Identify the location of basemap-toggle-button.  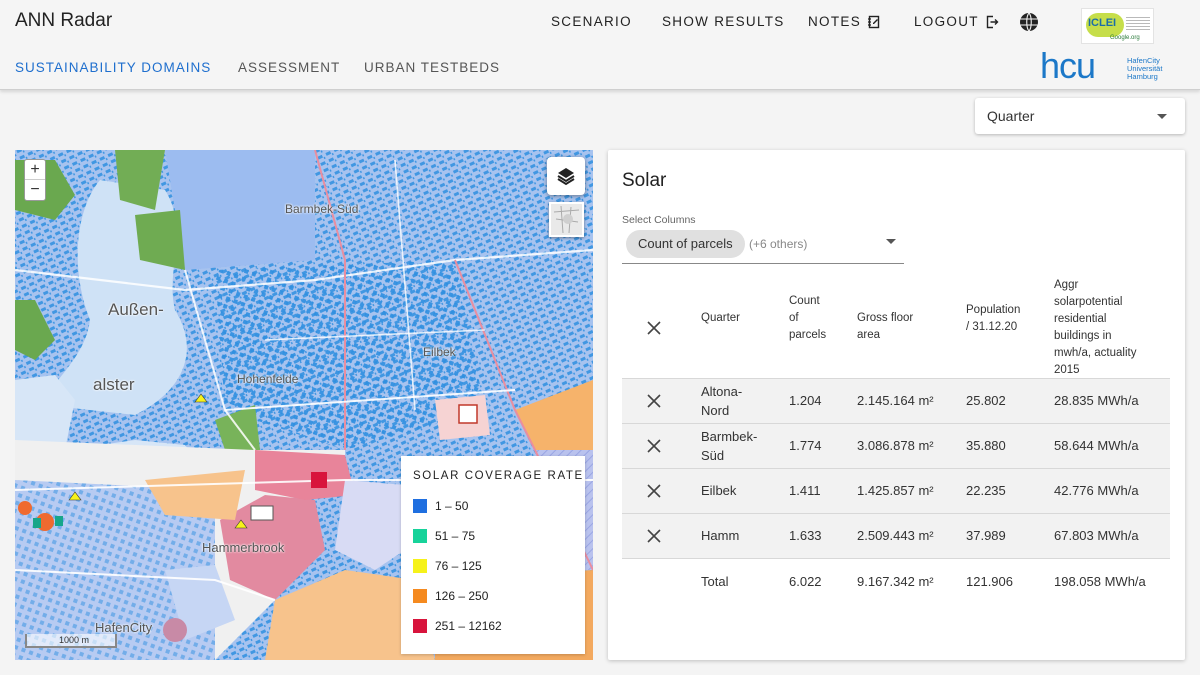
(566, 219).